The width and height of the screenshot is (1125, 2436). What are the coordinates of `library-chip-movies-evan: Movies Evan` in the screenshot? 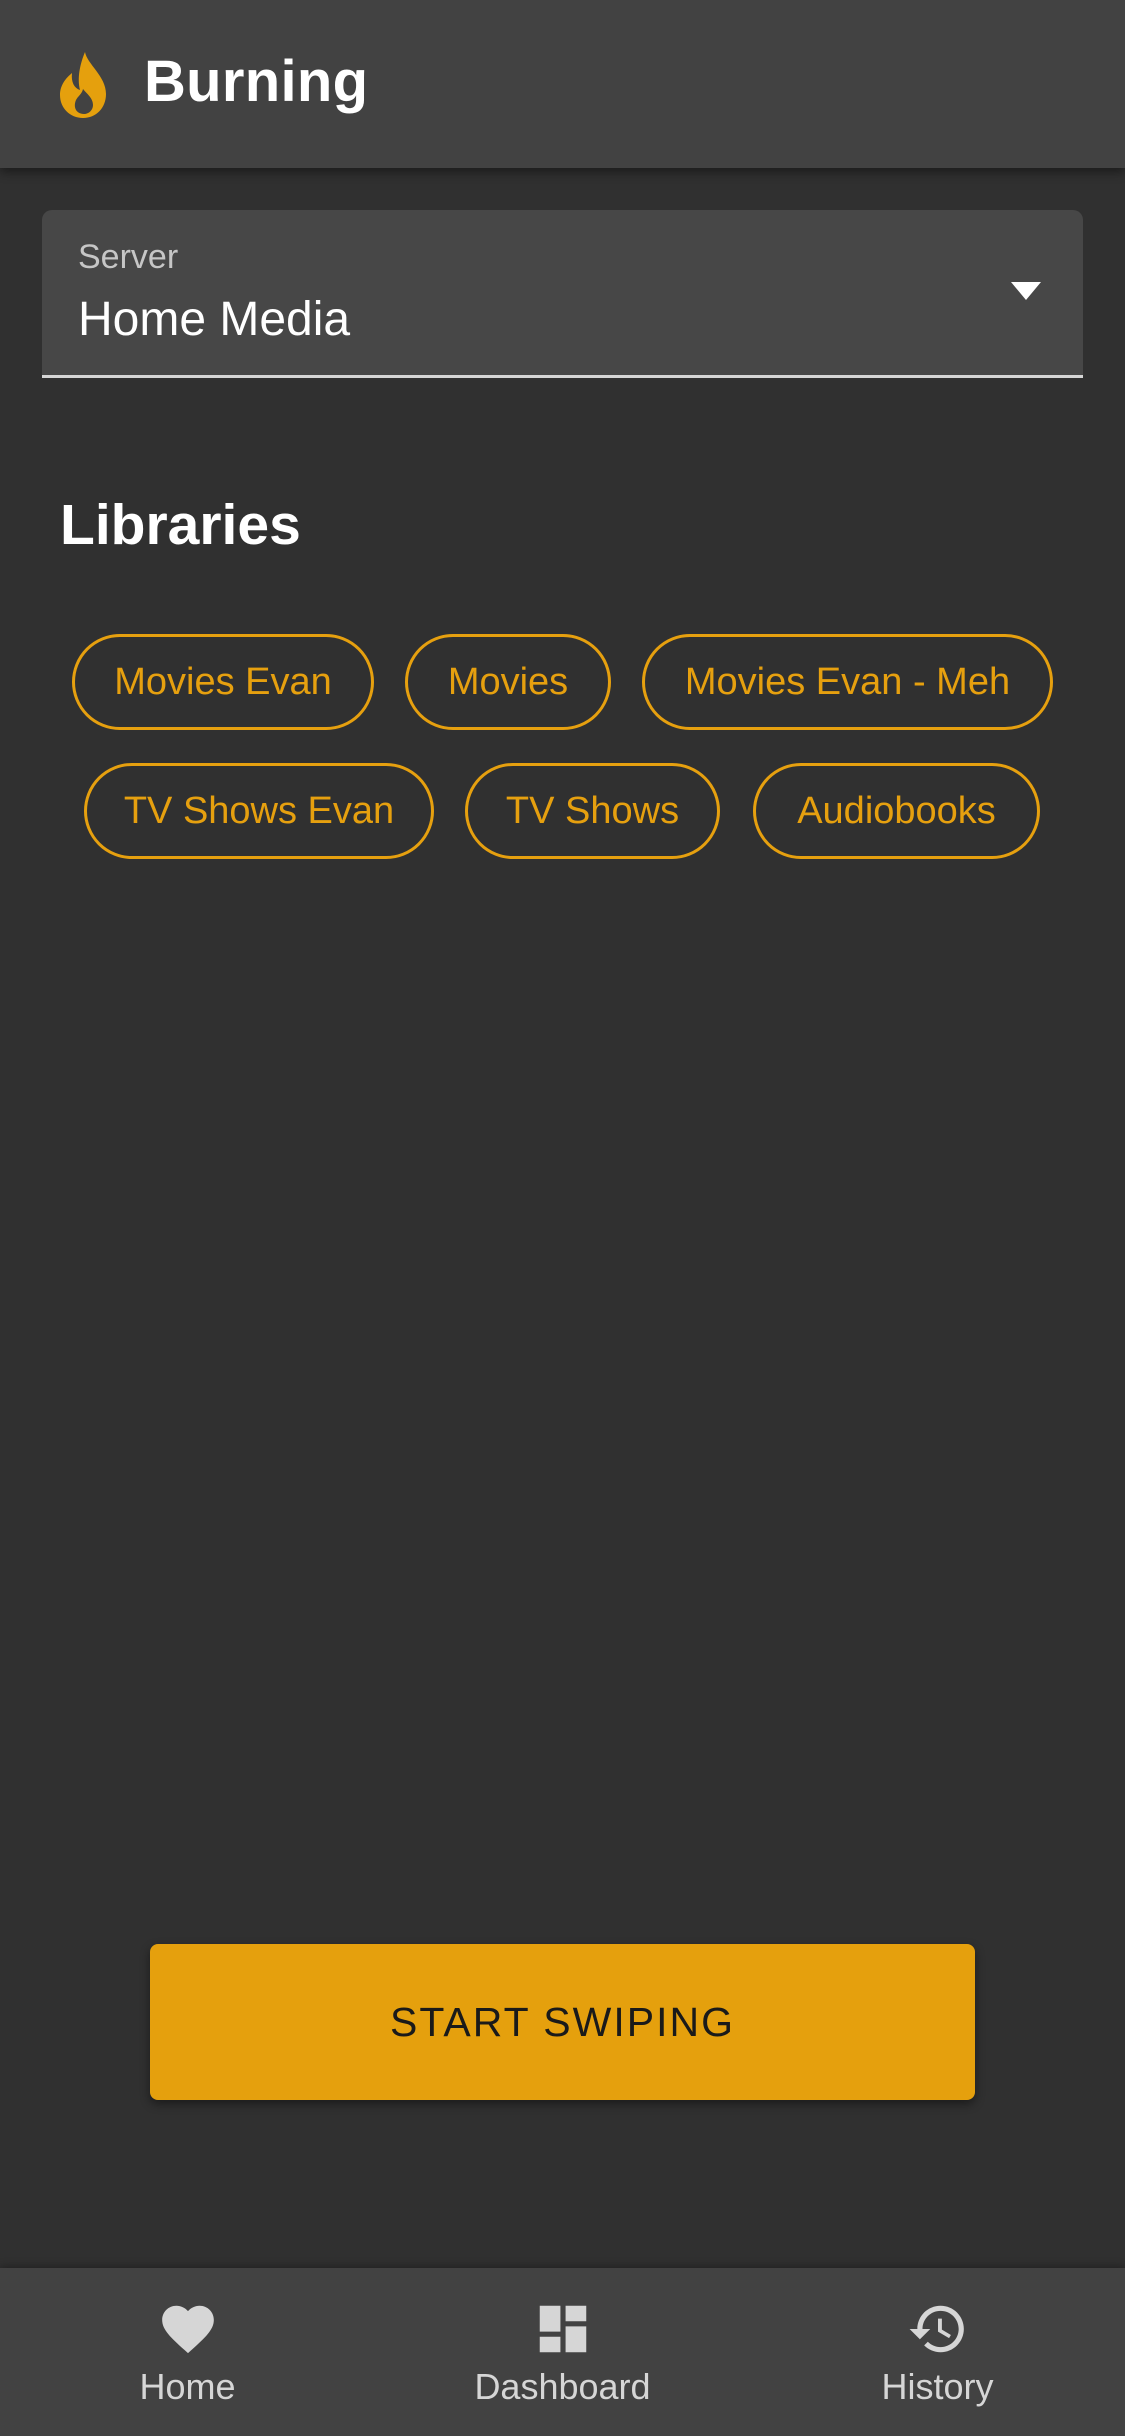 It's located at (223, 682).